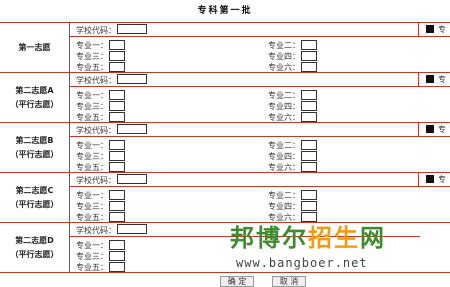 This screenshot has width=450, height=287. I want to click on section-name: 第二志愿D, so click(34, 240).